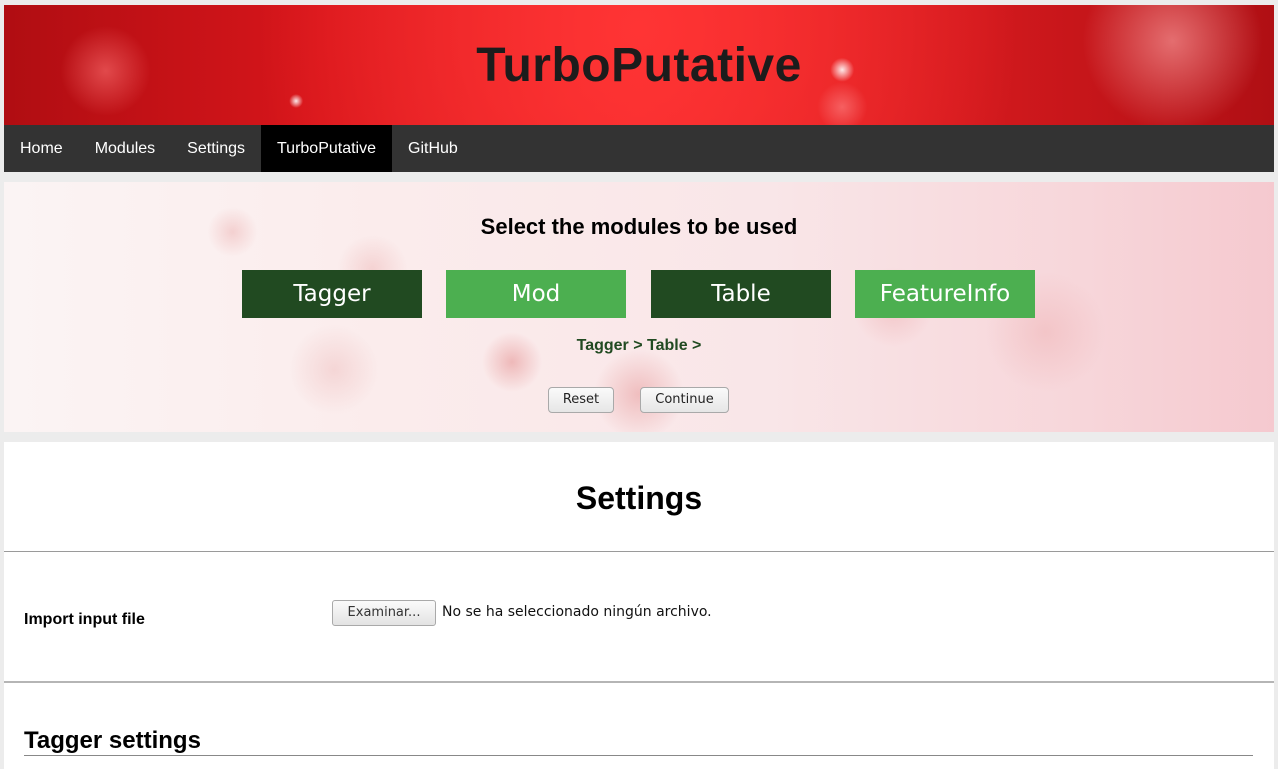 The image size is (1278, 769). Describe the element at coordinates (84, 619) in the screenshot. I see `import-input-file-label: Import input file` at that location.